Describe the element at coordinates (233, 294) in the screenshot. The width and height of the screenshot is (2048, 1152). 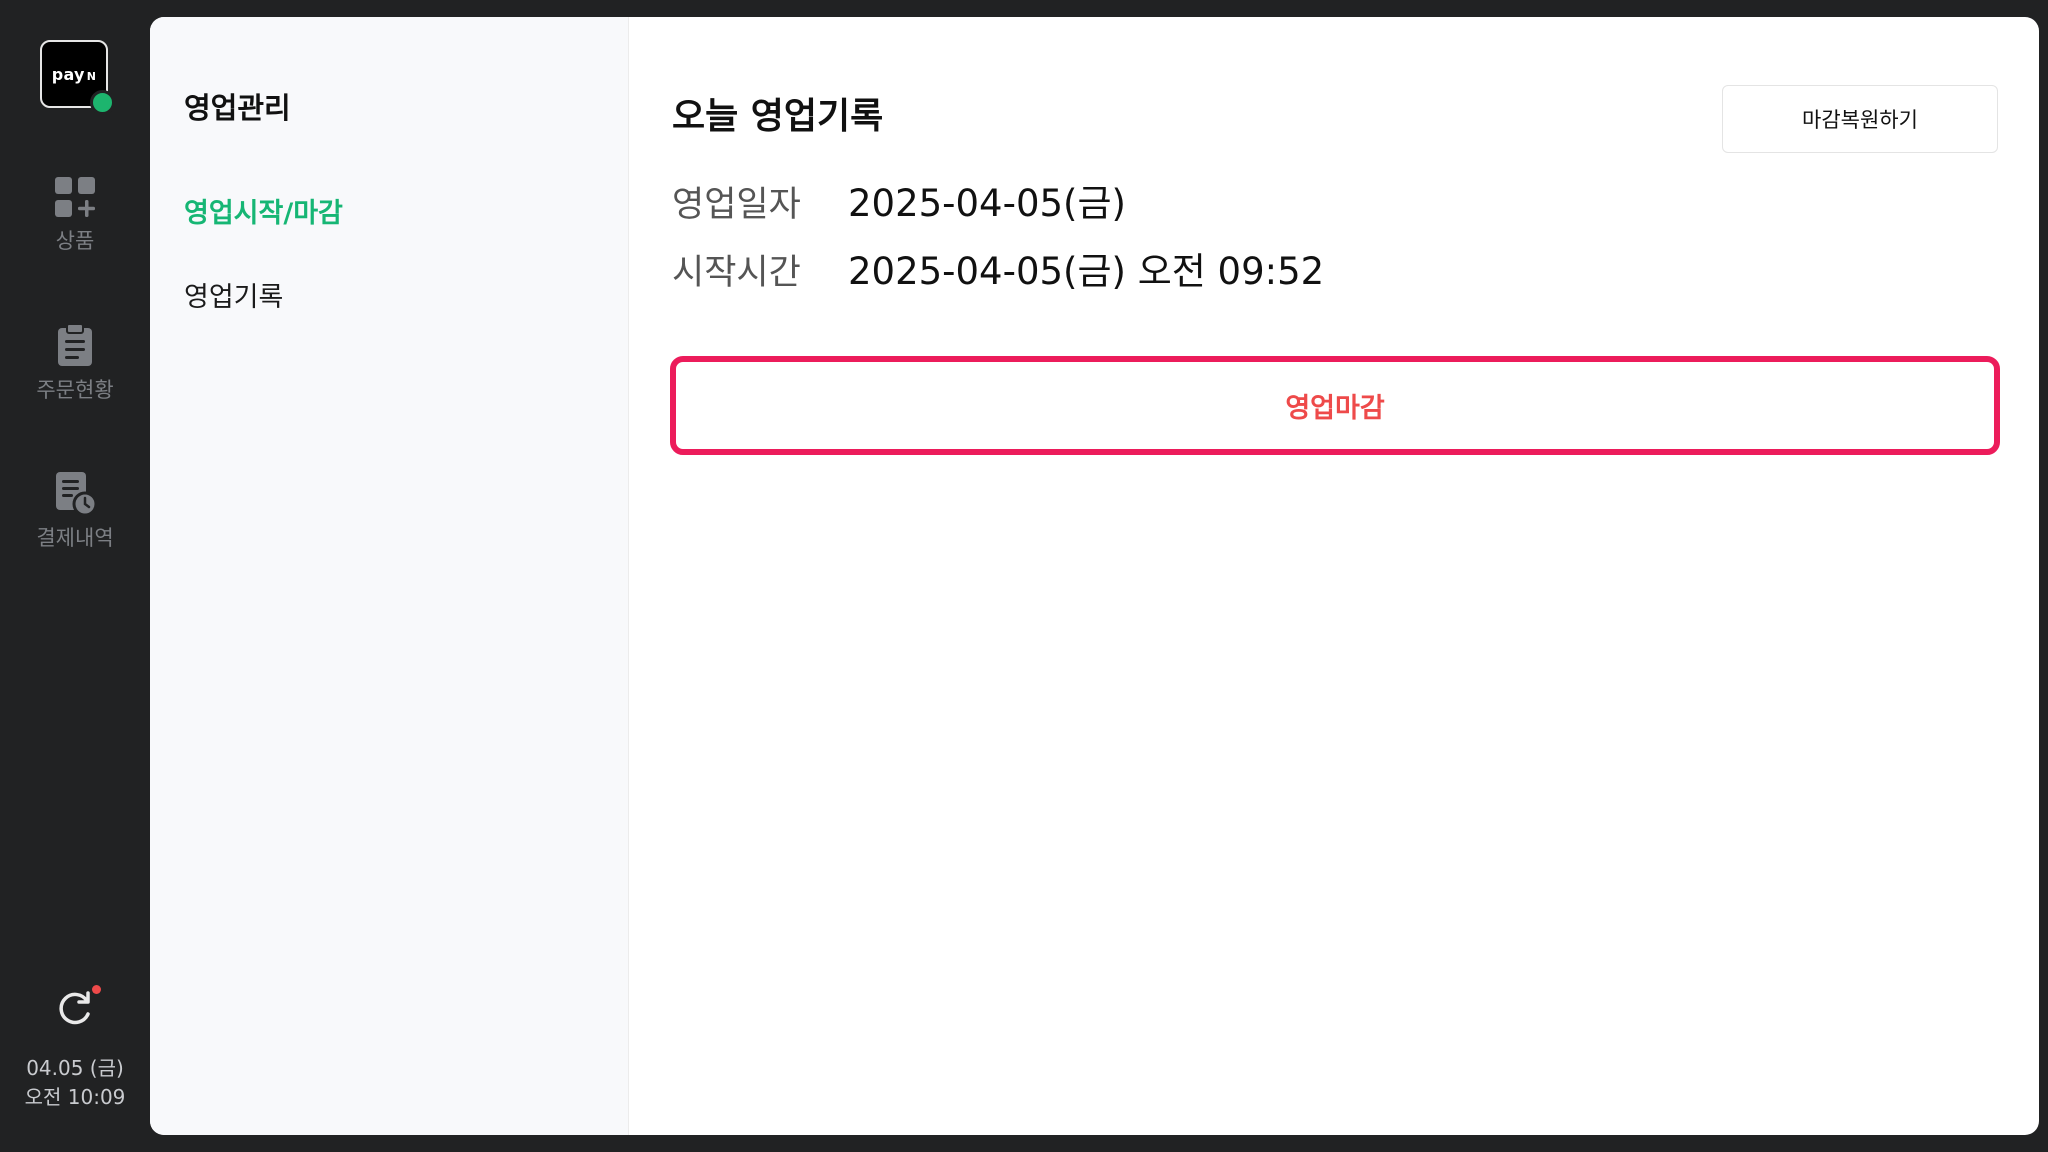
I see `subnav-item-records: 영업기록` at that location.